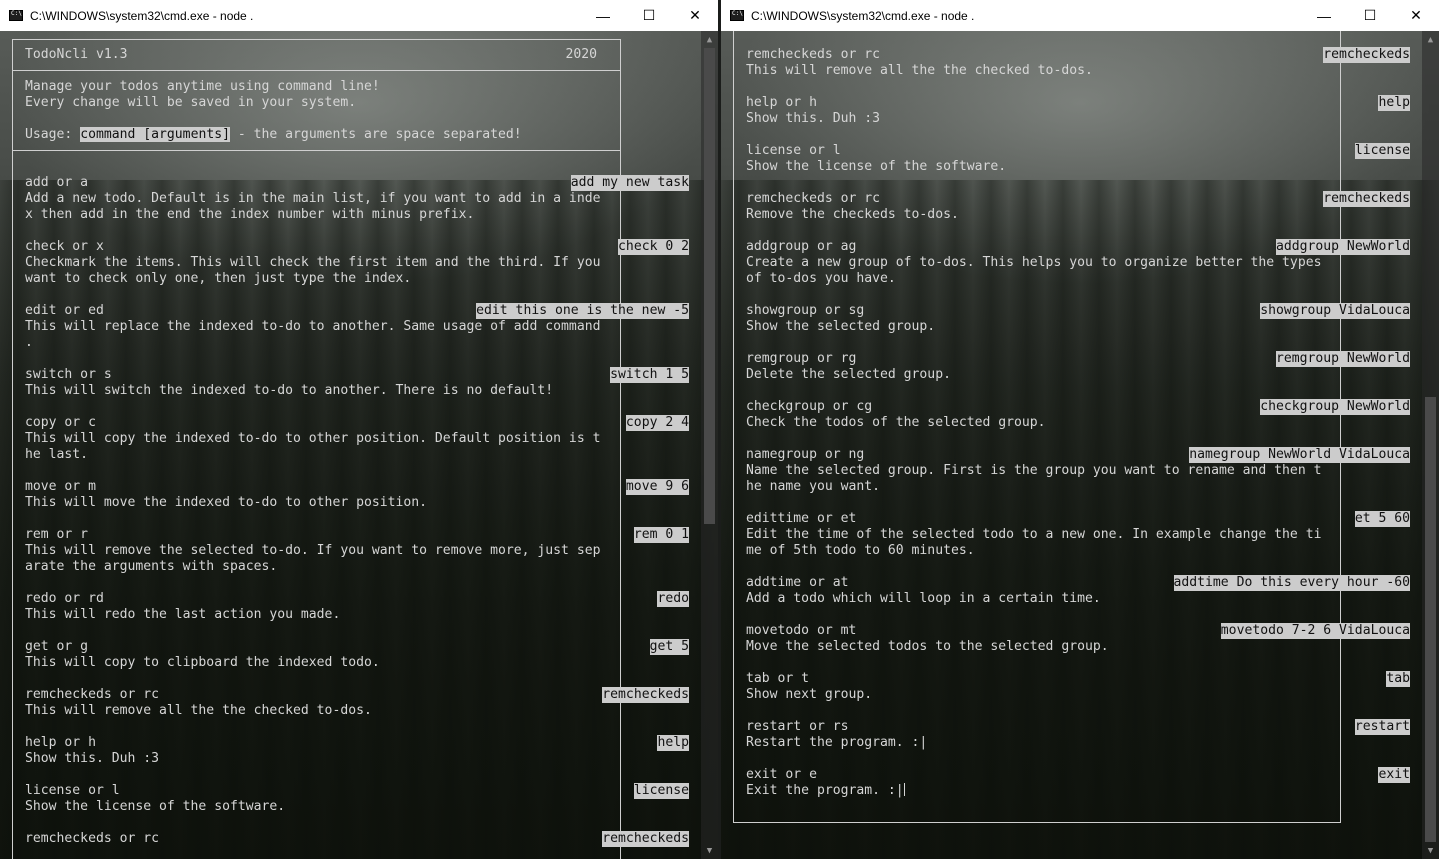 Image resolution: width=1439 pixels, height=859 pixels. I want to click on command-description: Restart the program. :|, so click(837, 742).